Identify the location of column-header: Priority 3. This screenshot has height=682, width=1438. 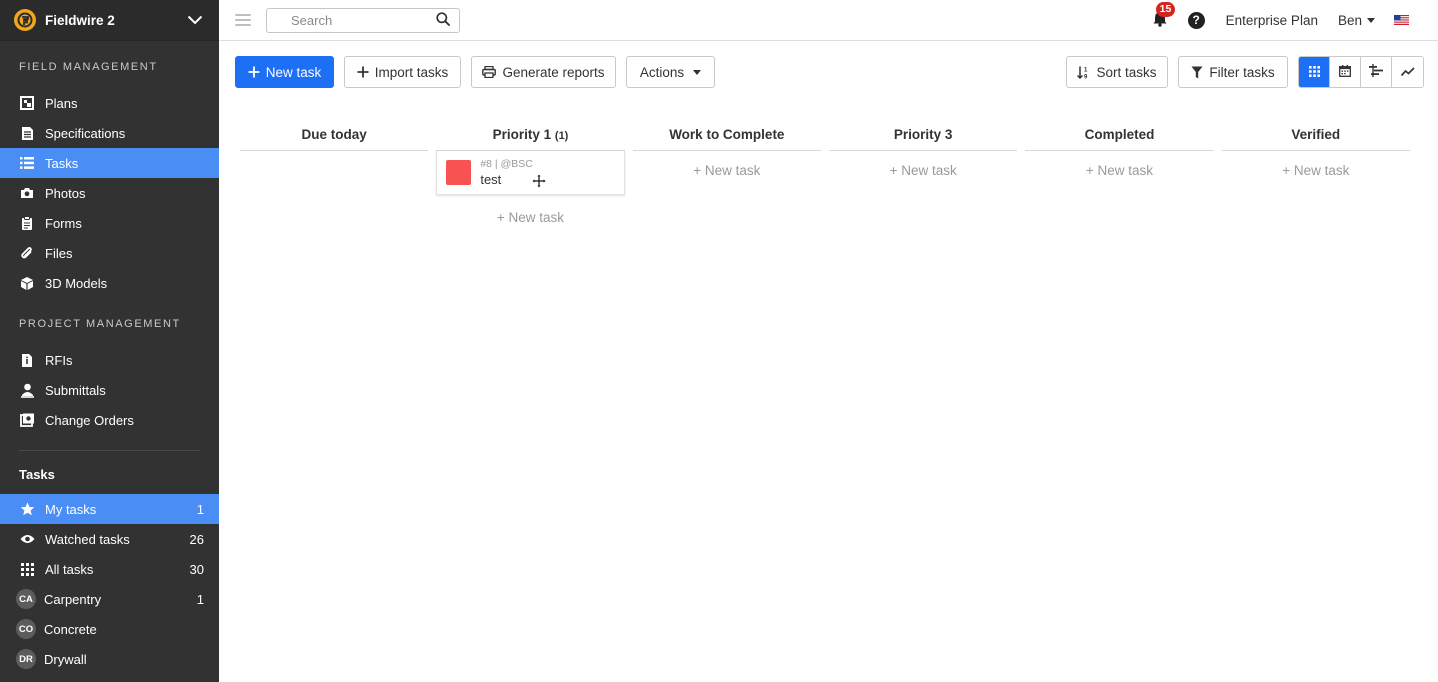
(923, 134).